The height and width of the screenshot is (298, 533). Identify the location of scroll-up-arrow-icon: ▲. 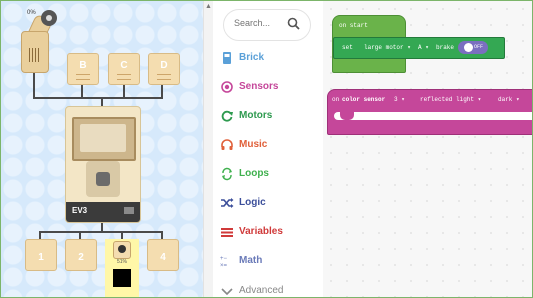
(208, 7).